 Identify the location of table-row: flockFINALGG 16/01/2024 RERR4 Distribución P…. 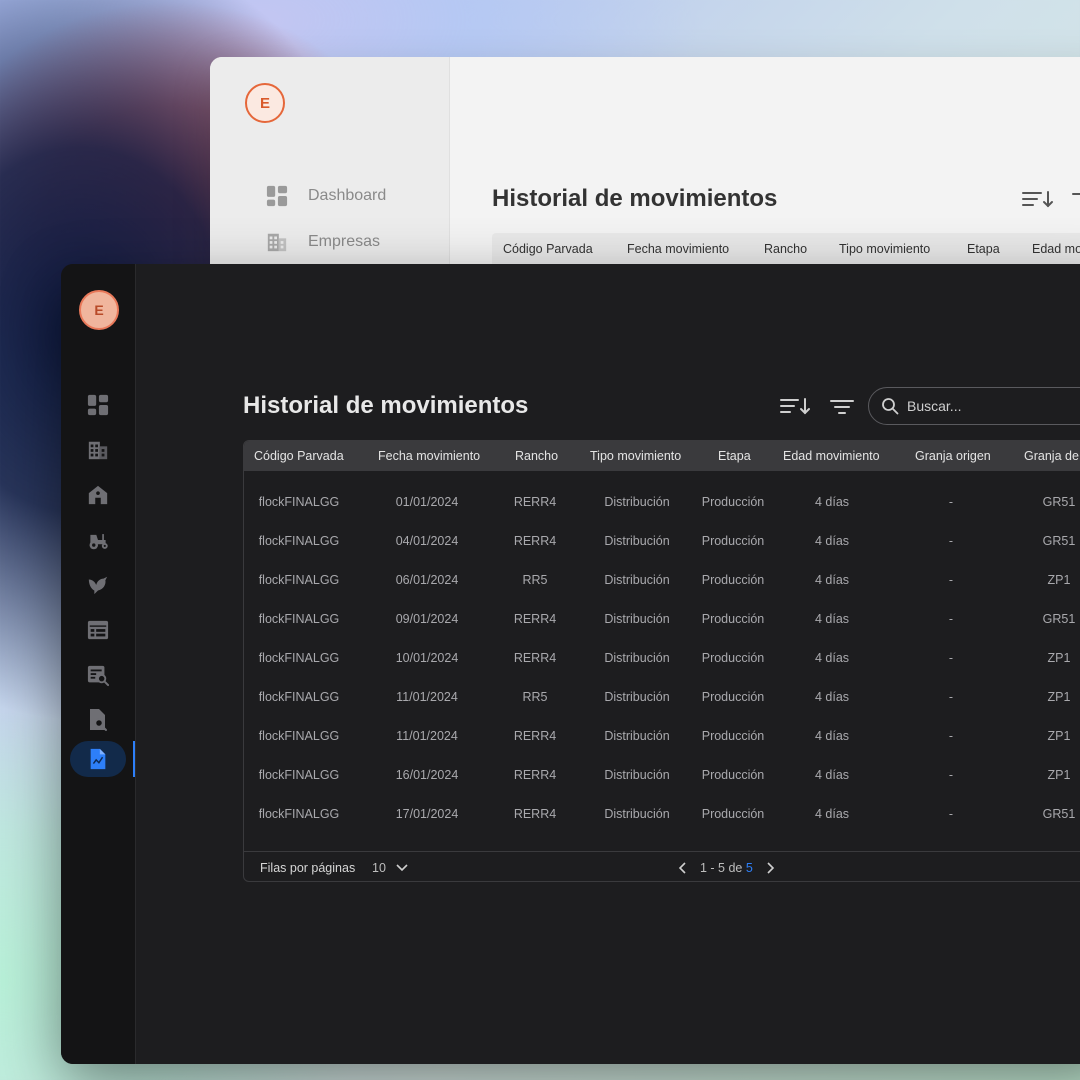
(662, 775).